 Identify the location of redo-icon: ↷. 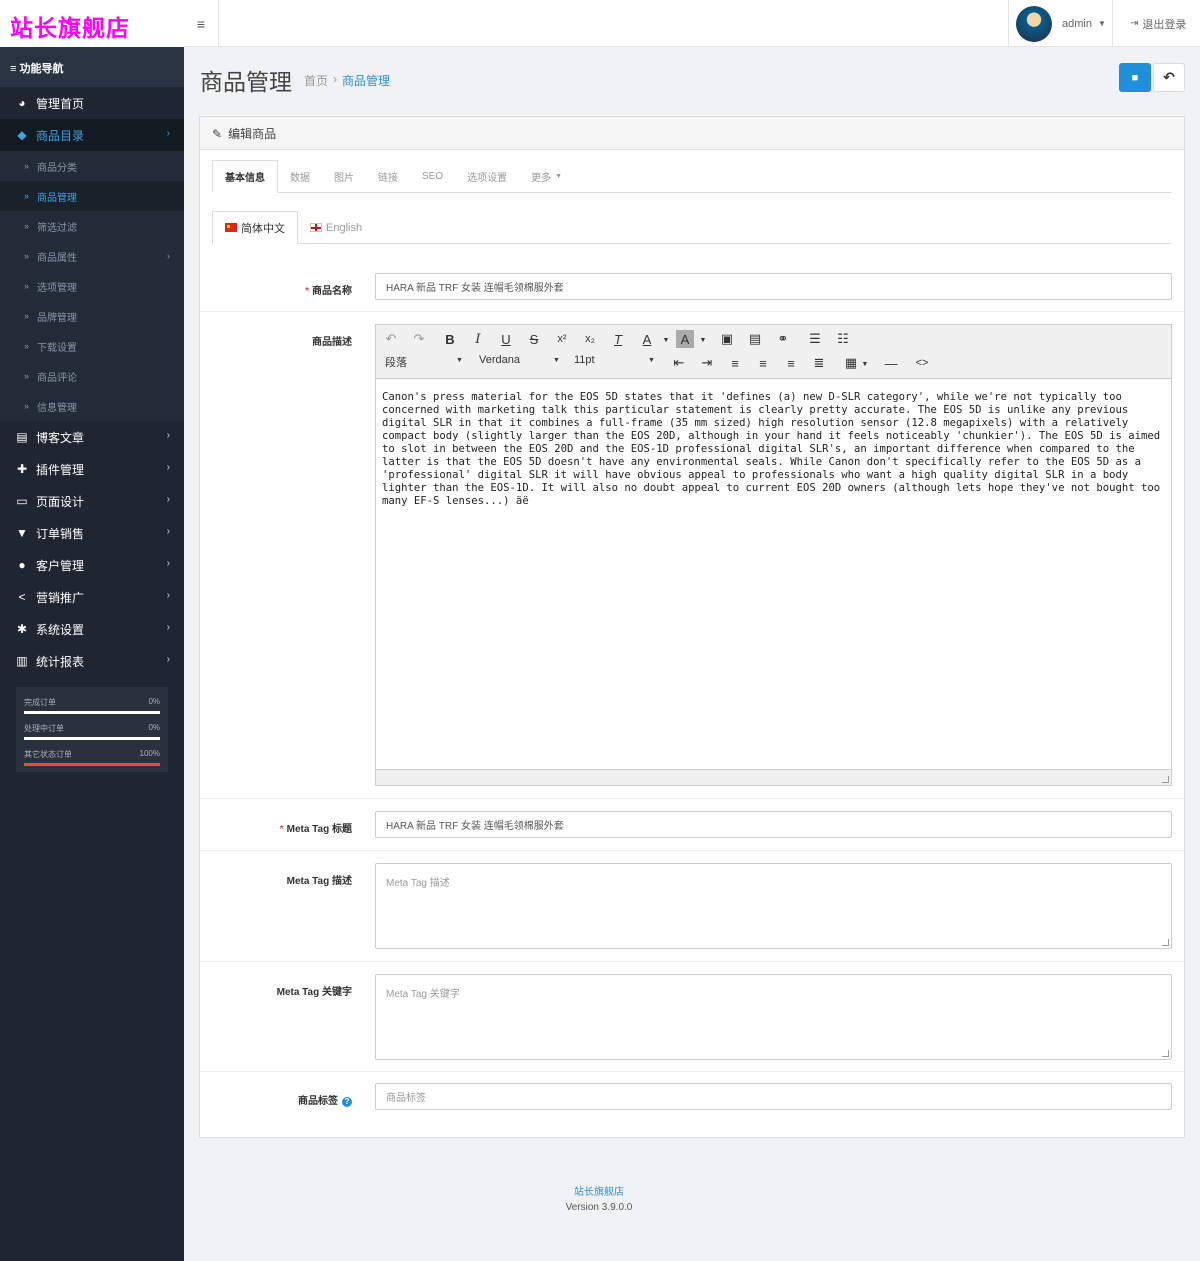
(419, 339).